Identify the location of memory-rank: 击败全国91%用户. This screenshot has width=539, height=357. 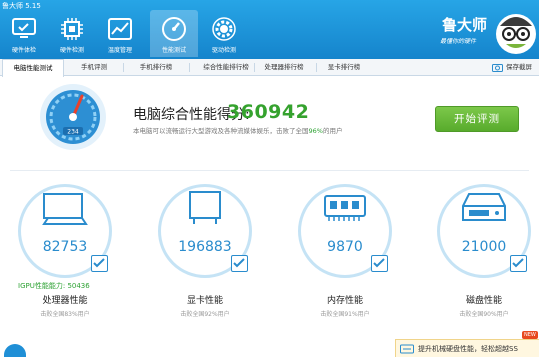
(345, 314).